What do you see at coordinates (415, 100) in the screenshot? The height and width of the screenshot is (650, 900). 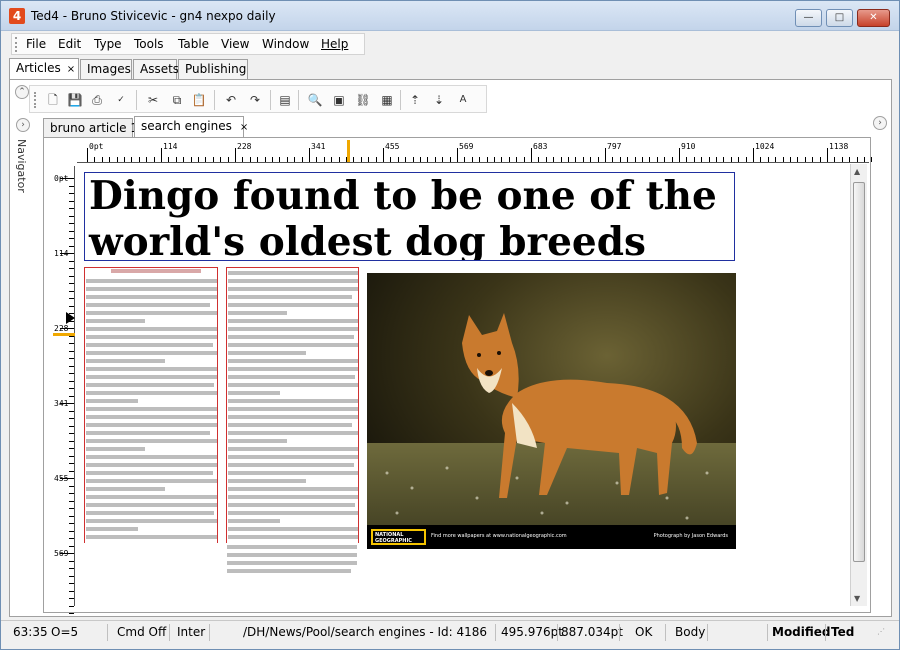 I see `move-up-icon: ⇡` at bounding box center [415, 100].